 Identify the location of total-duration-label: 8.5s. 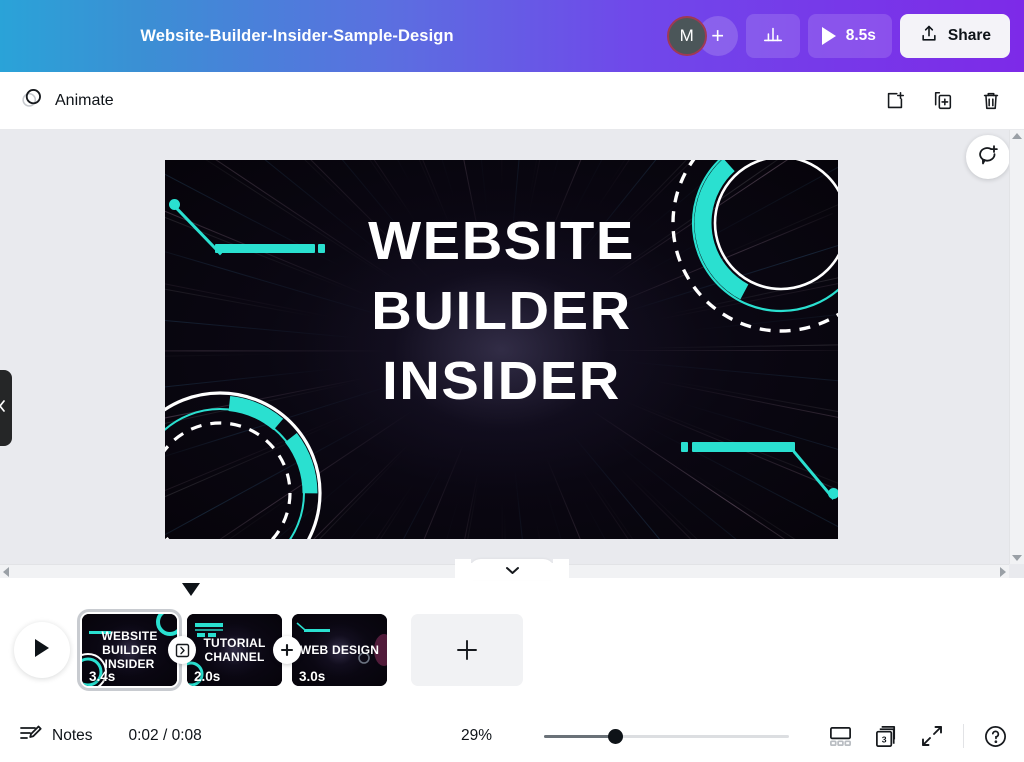
(860, 35).